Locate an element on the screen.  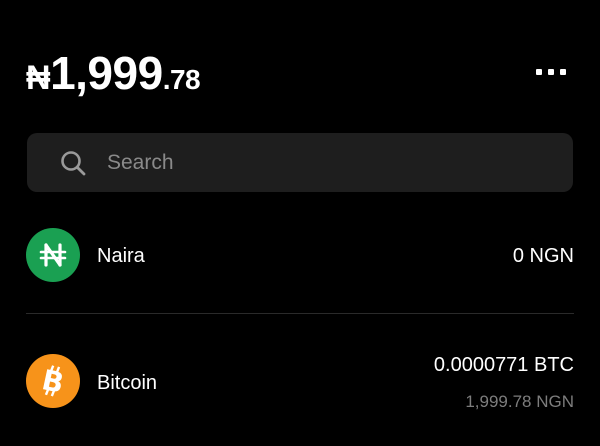
bitcoin-icon: B is located at coordinates (53, 381).